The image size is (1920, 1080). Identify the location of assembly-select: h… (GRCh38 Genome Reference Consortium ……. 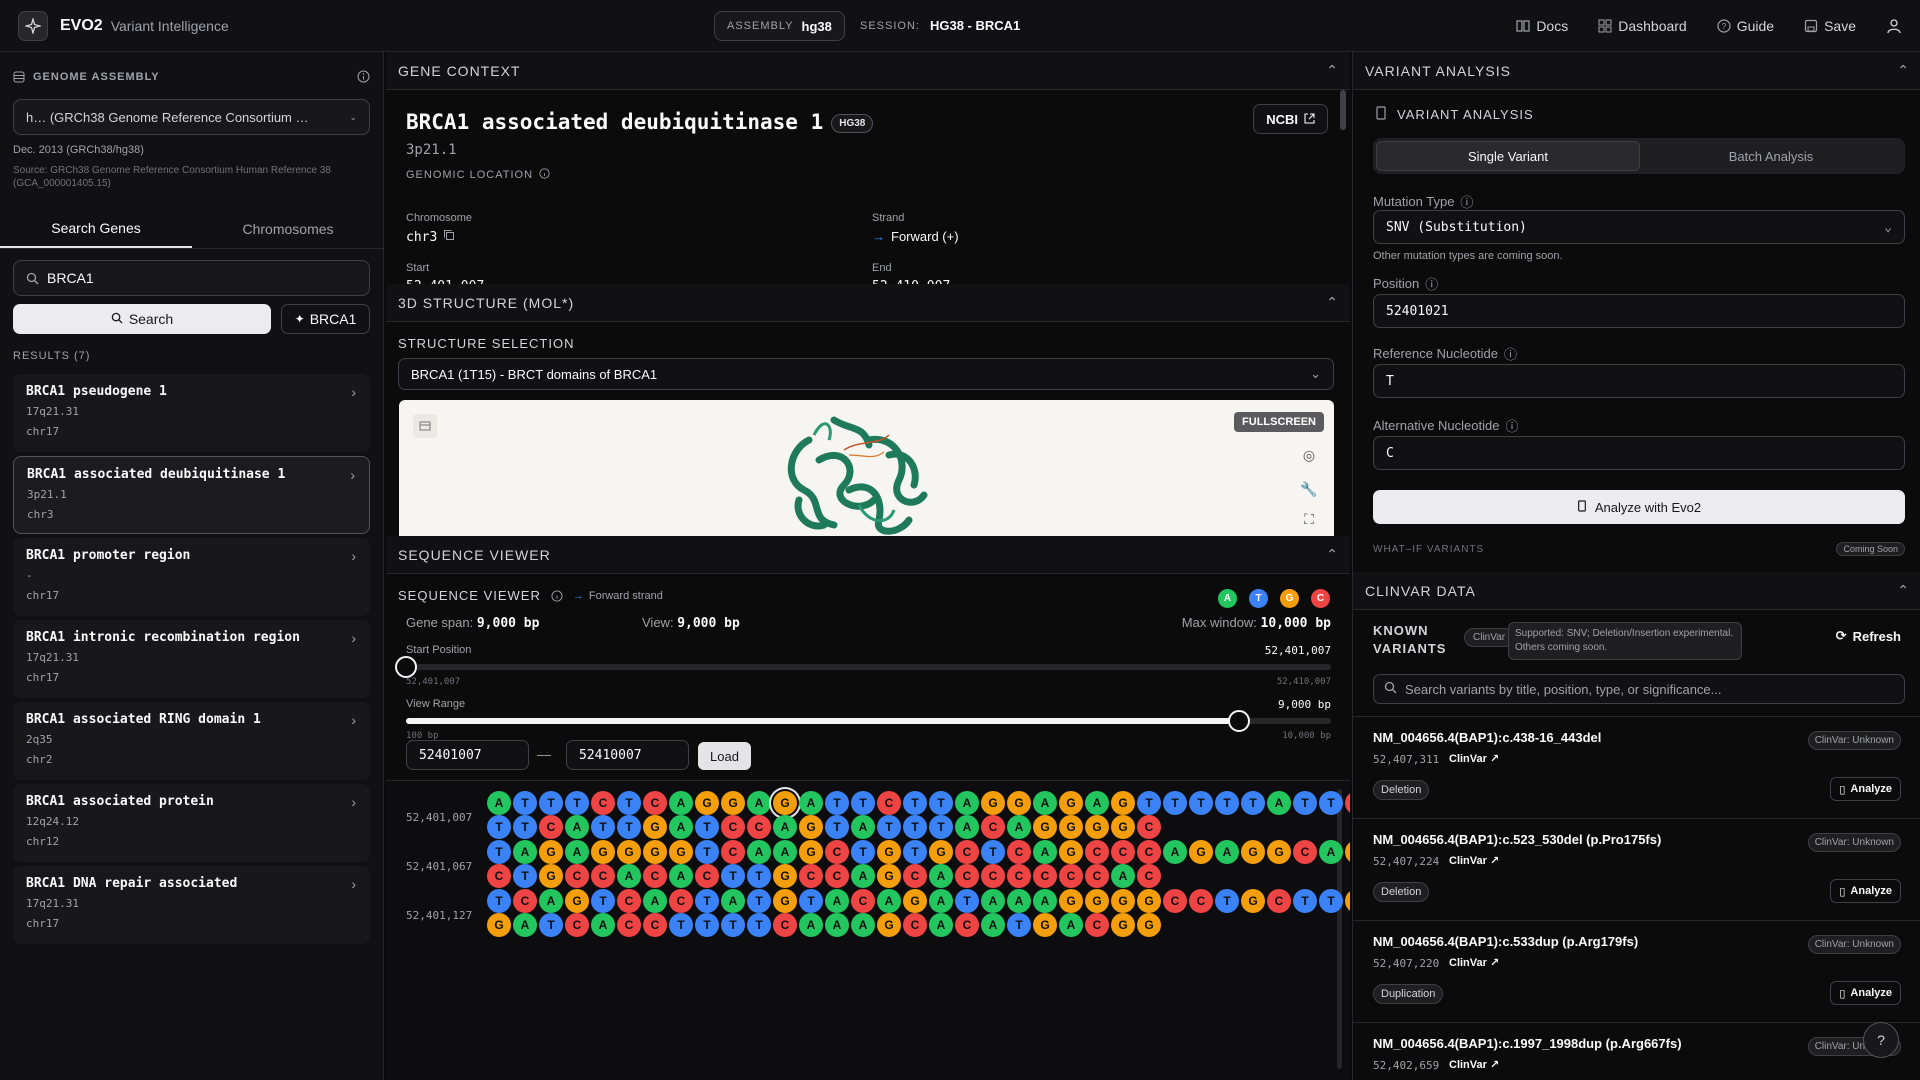
(191, 117).